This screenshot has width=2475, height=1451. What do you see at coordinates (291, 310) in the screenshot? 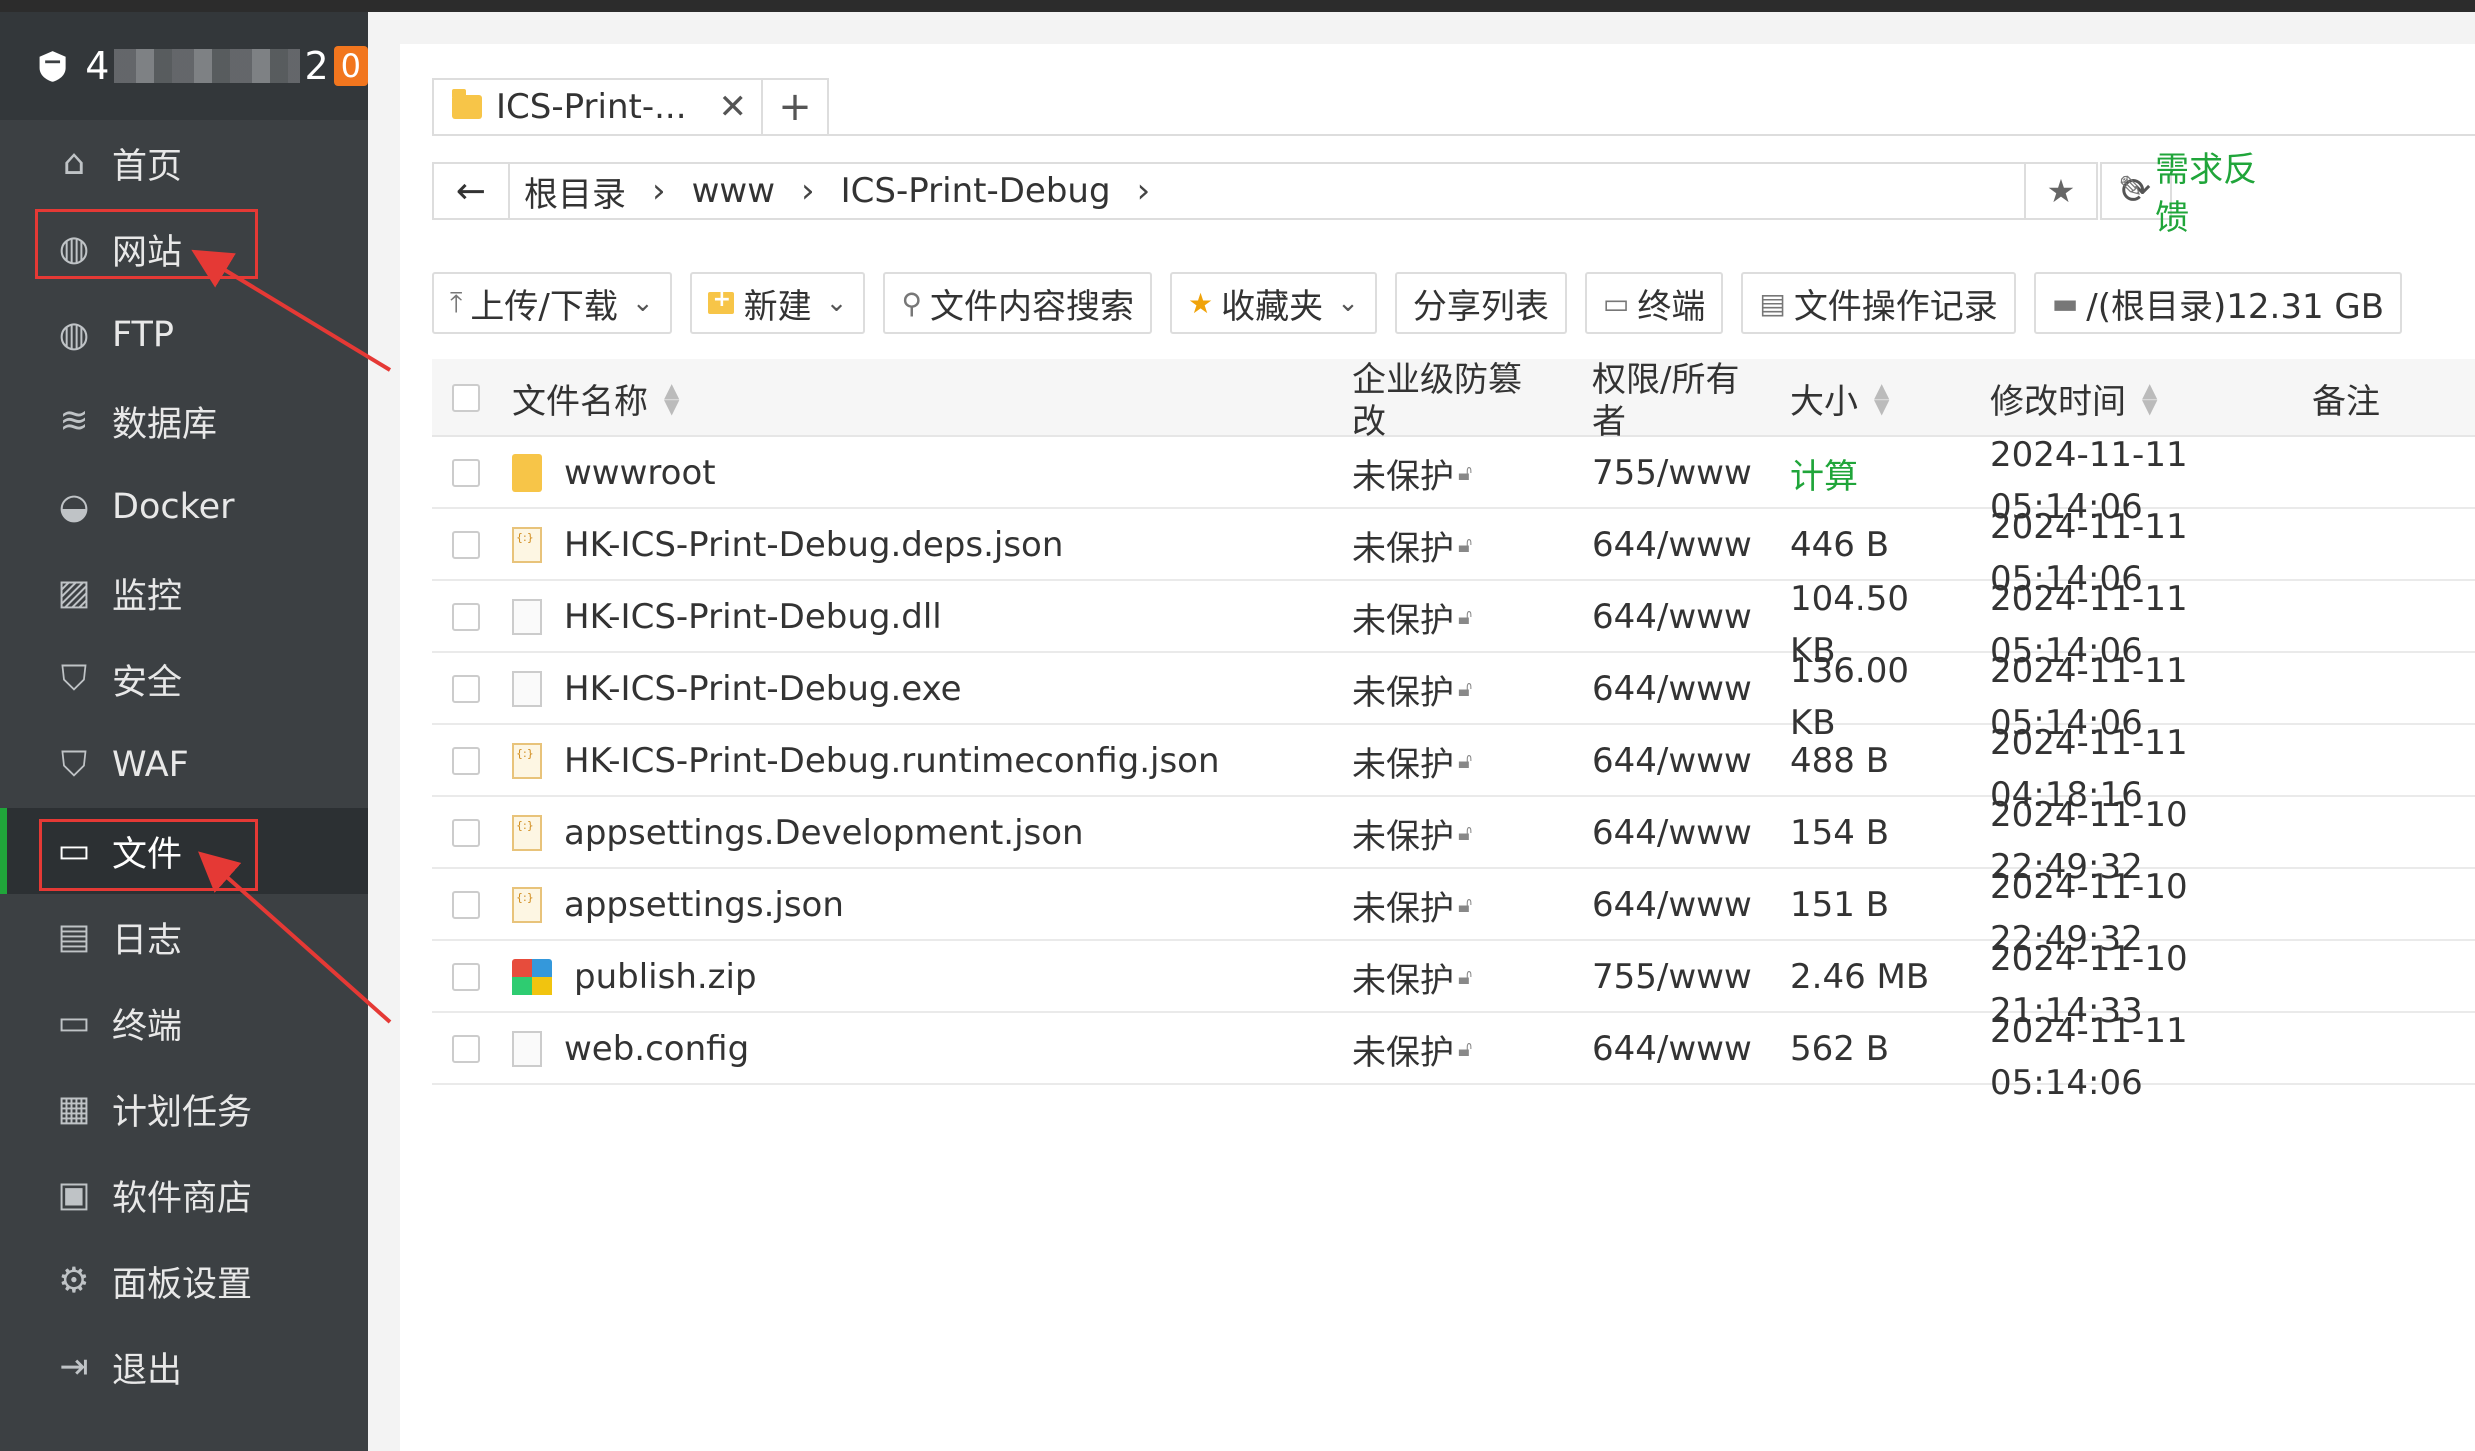
I see `annotation-arrow-website` at bounding box center [291, 310].